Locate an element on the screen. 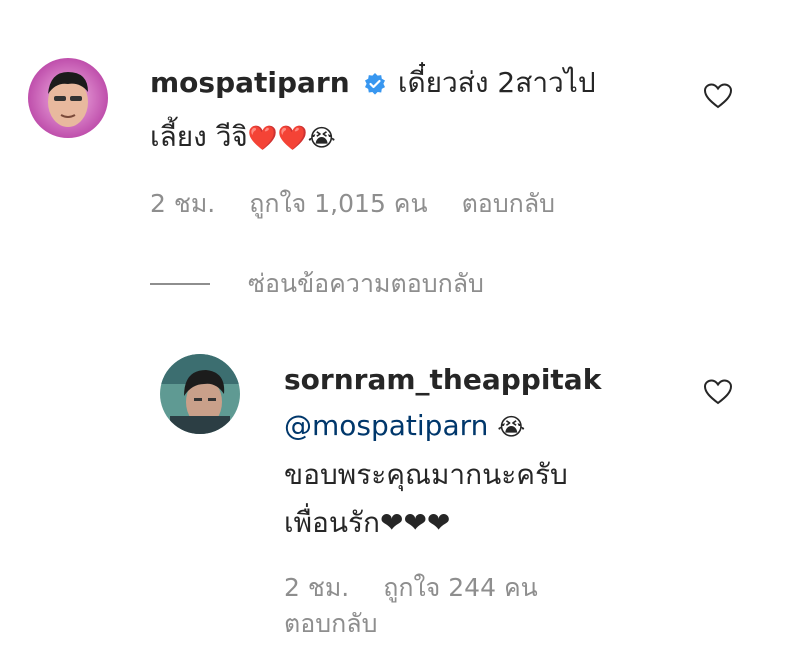  reply-reply-button: ตอบกลับ is located at coordinates (330, 624).